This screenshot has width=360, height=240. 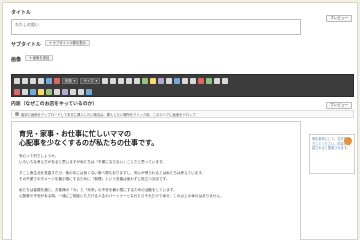 I want to click on record-icon, so click(x=17, y=91).